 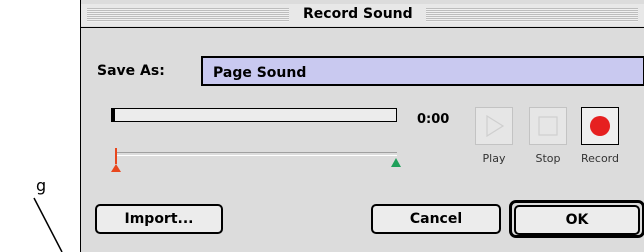 What do you see at coordinates (48, 224) in the screenshot?
I see `callout-line` at bounding box center [48, 224].